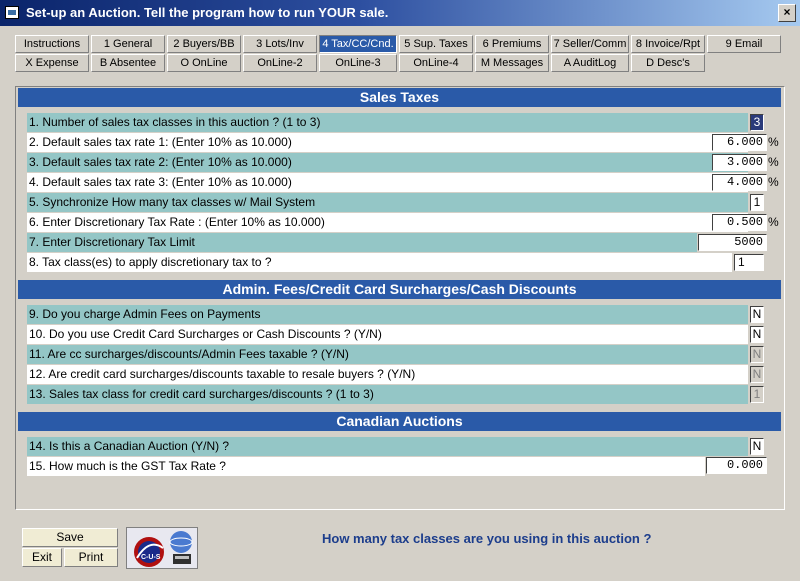 The image size is (800, 581). I want to click on print-button: Print, so click(91, 557).